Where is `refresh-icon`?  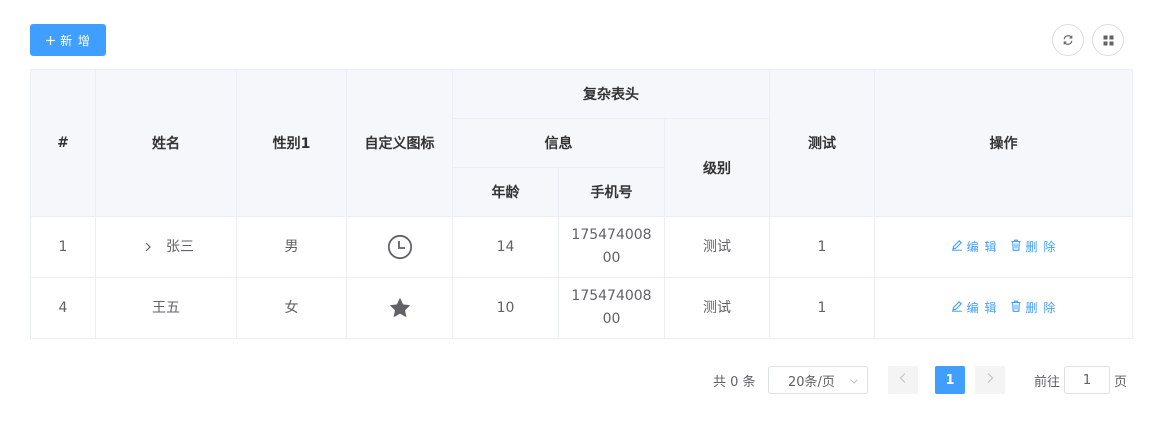 refresh-icon is located at coordinates (1068, 40).